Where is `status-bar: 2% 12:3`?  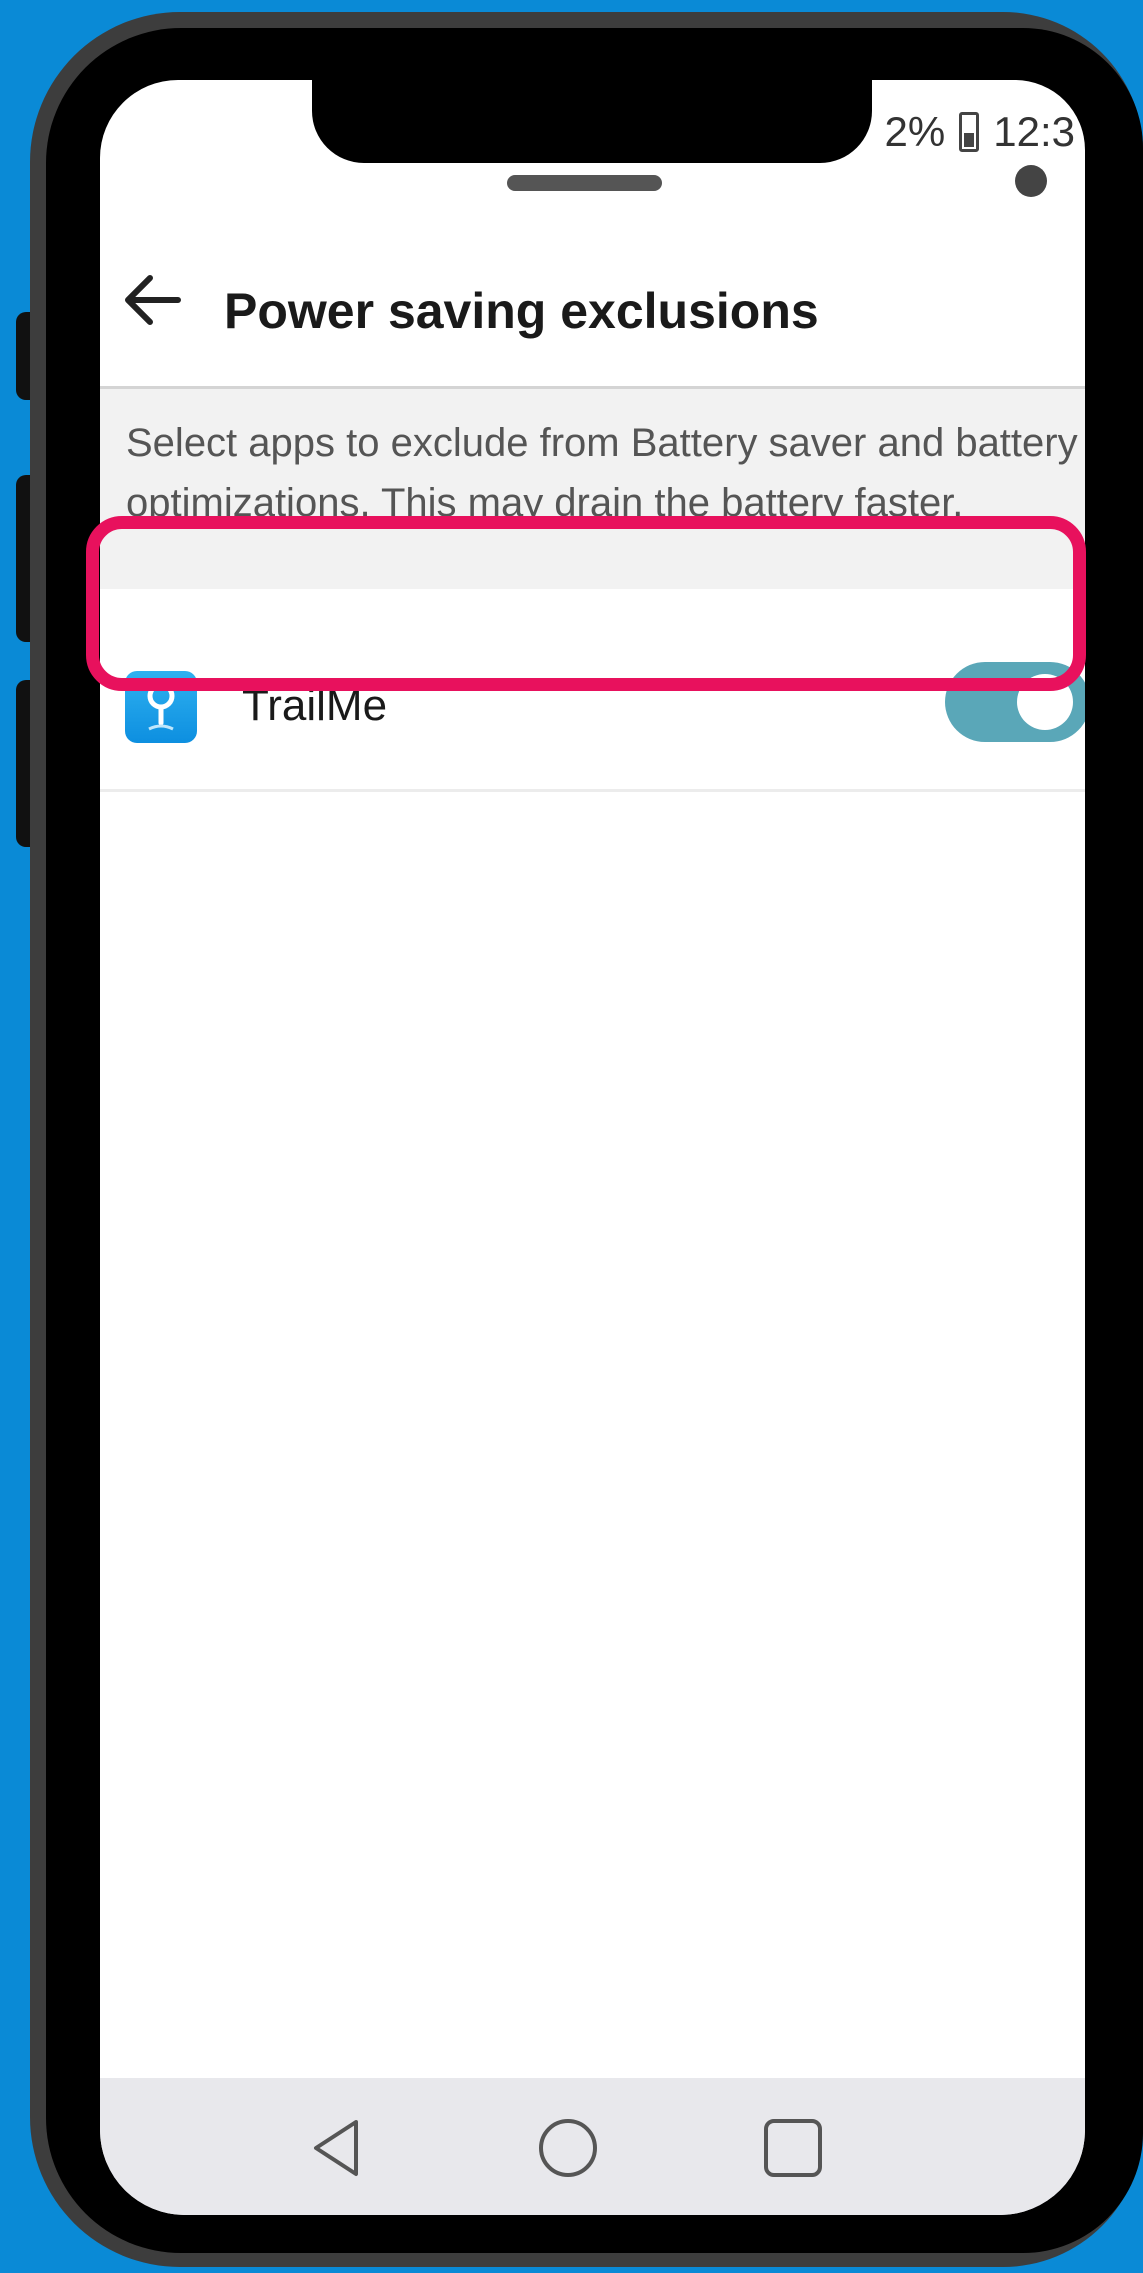 status-bar: 2% 12:3 is located at coordinates (980, 132).